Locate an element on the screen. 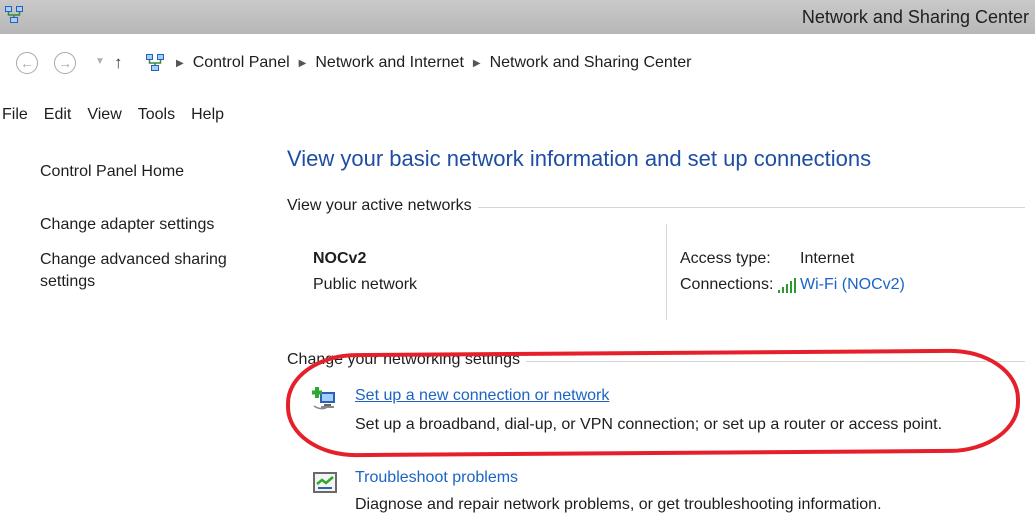  change-adapter-settings-link: Change adapter settings is located at coordinates (127, 225).